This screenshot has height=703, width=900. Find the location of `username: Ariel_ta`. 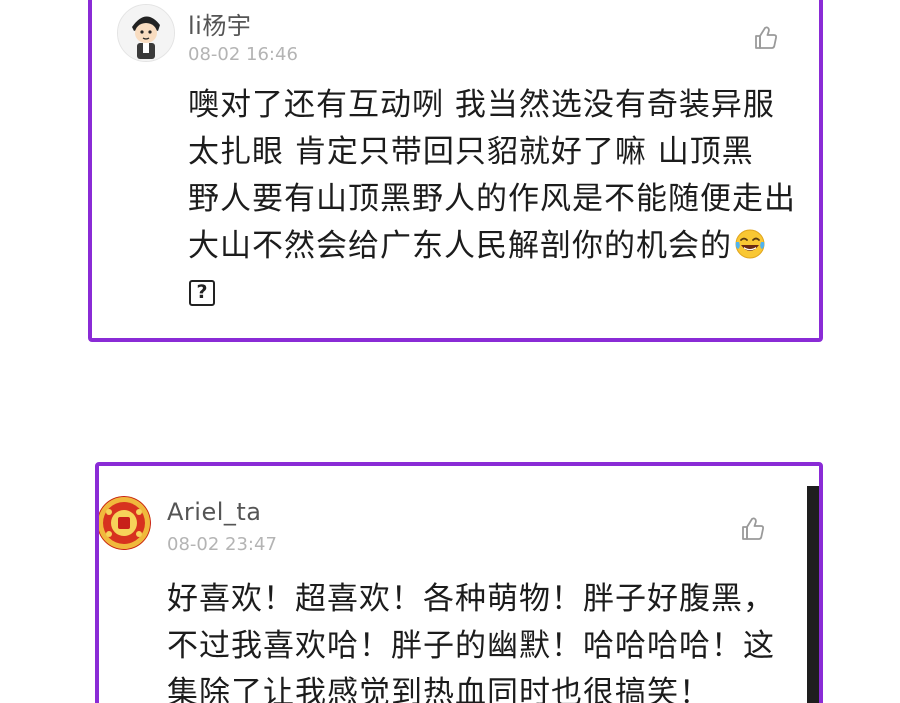

username: Ariel_ta is located at coordinates (214, 512).